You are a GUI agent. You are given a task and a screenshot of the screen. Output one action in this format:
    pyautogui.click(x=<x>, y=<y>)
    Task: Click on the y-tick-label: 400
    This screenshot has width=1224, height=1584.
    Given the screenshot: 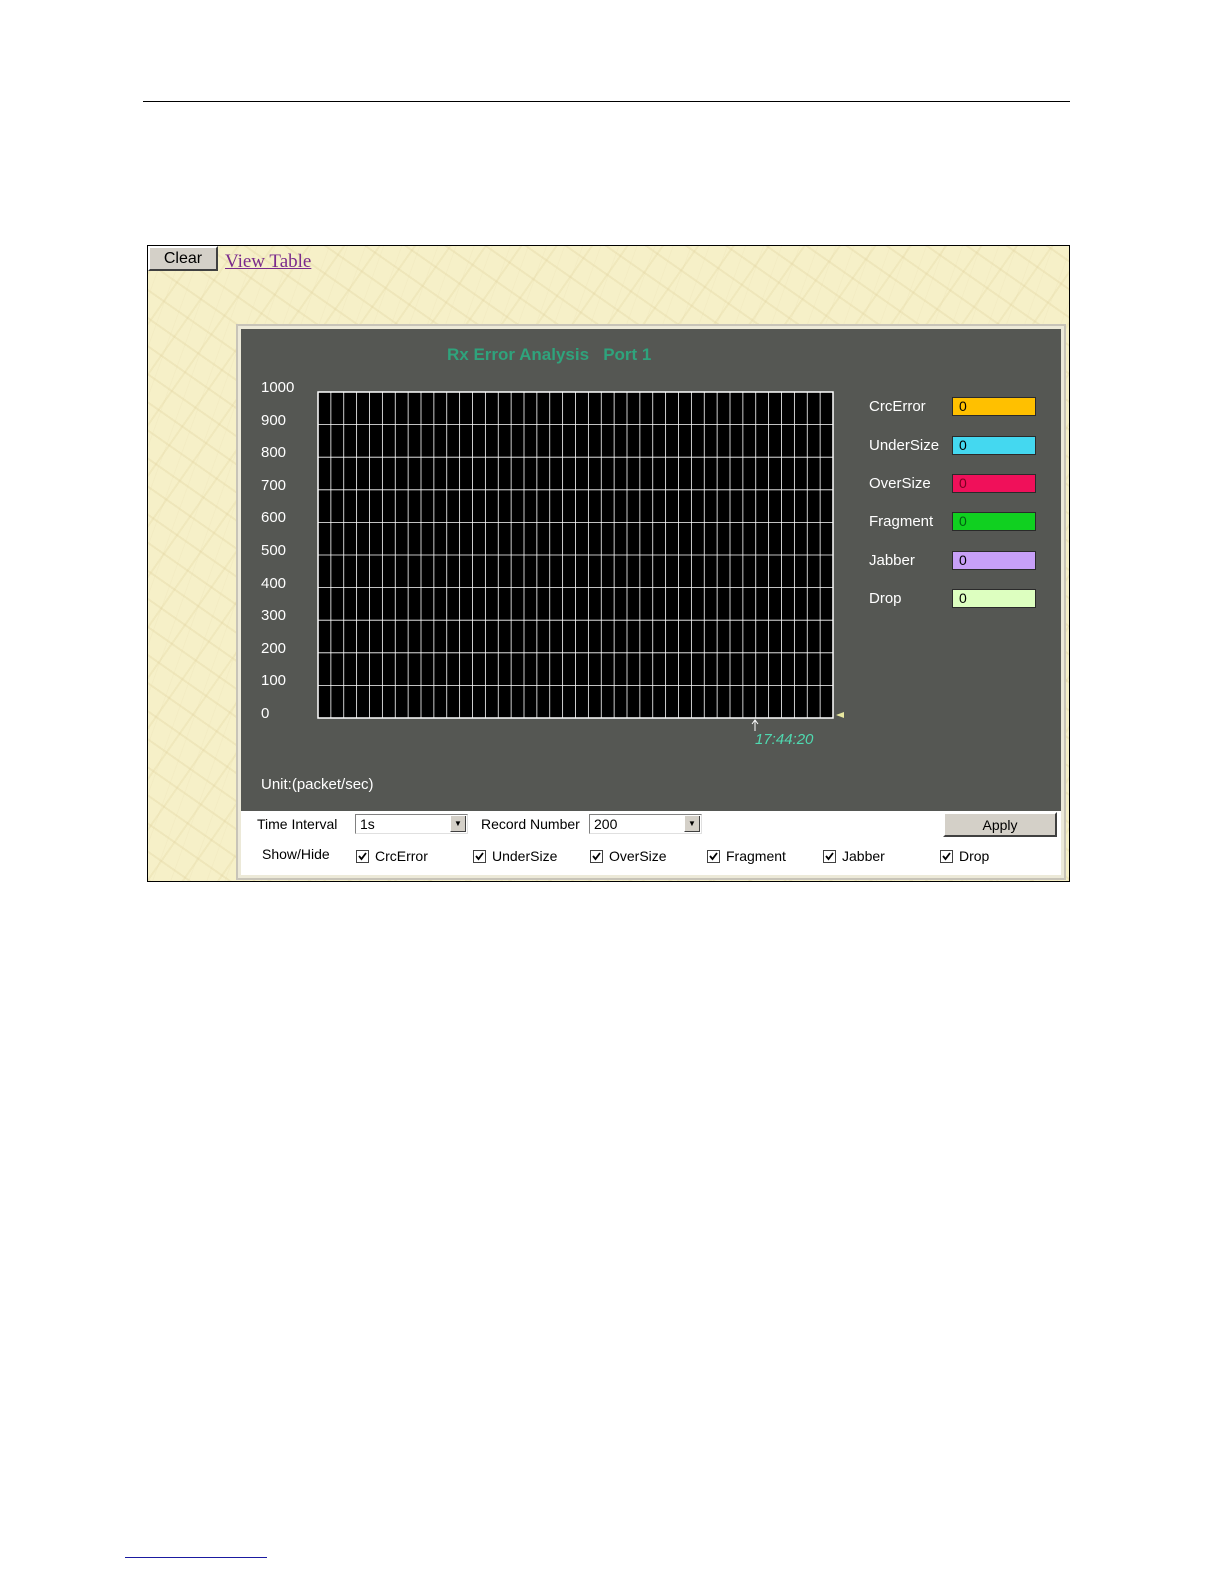 What is the action you would take?
    pyautogui.click(x=274, y=583)
    